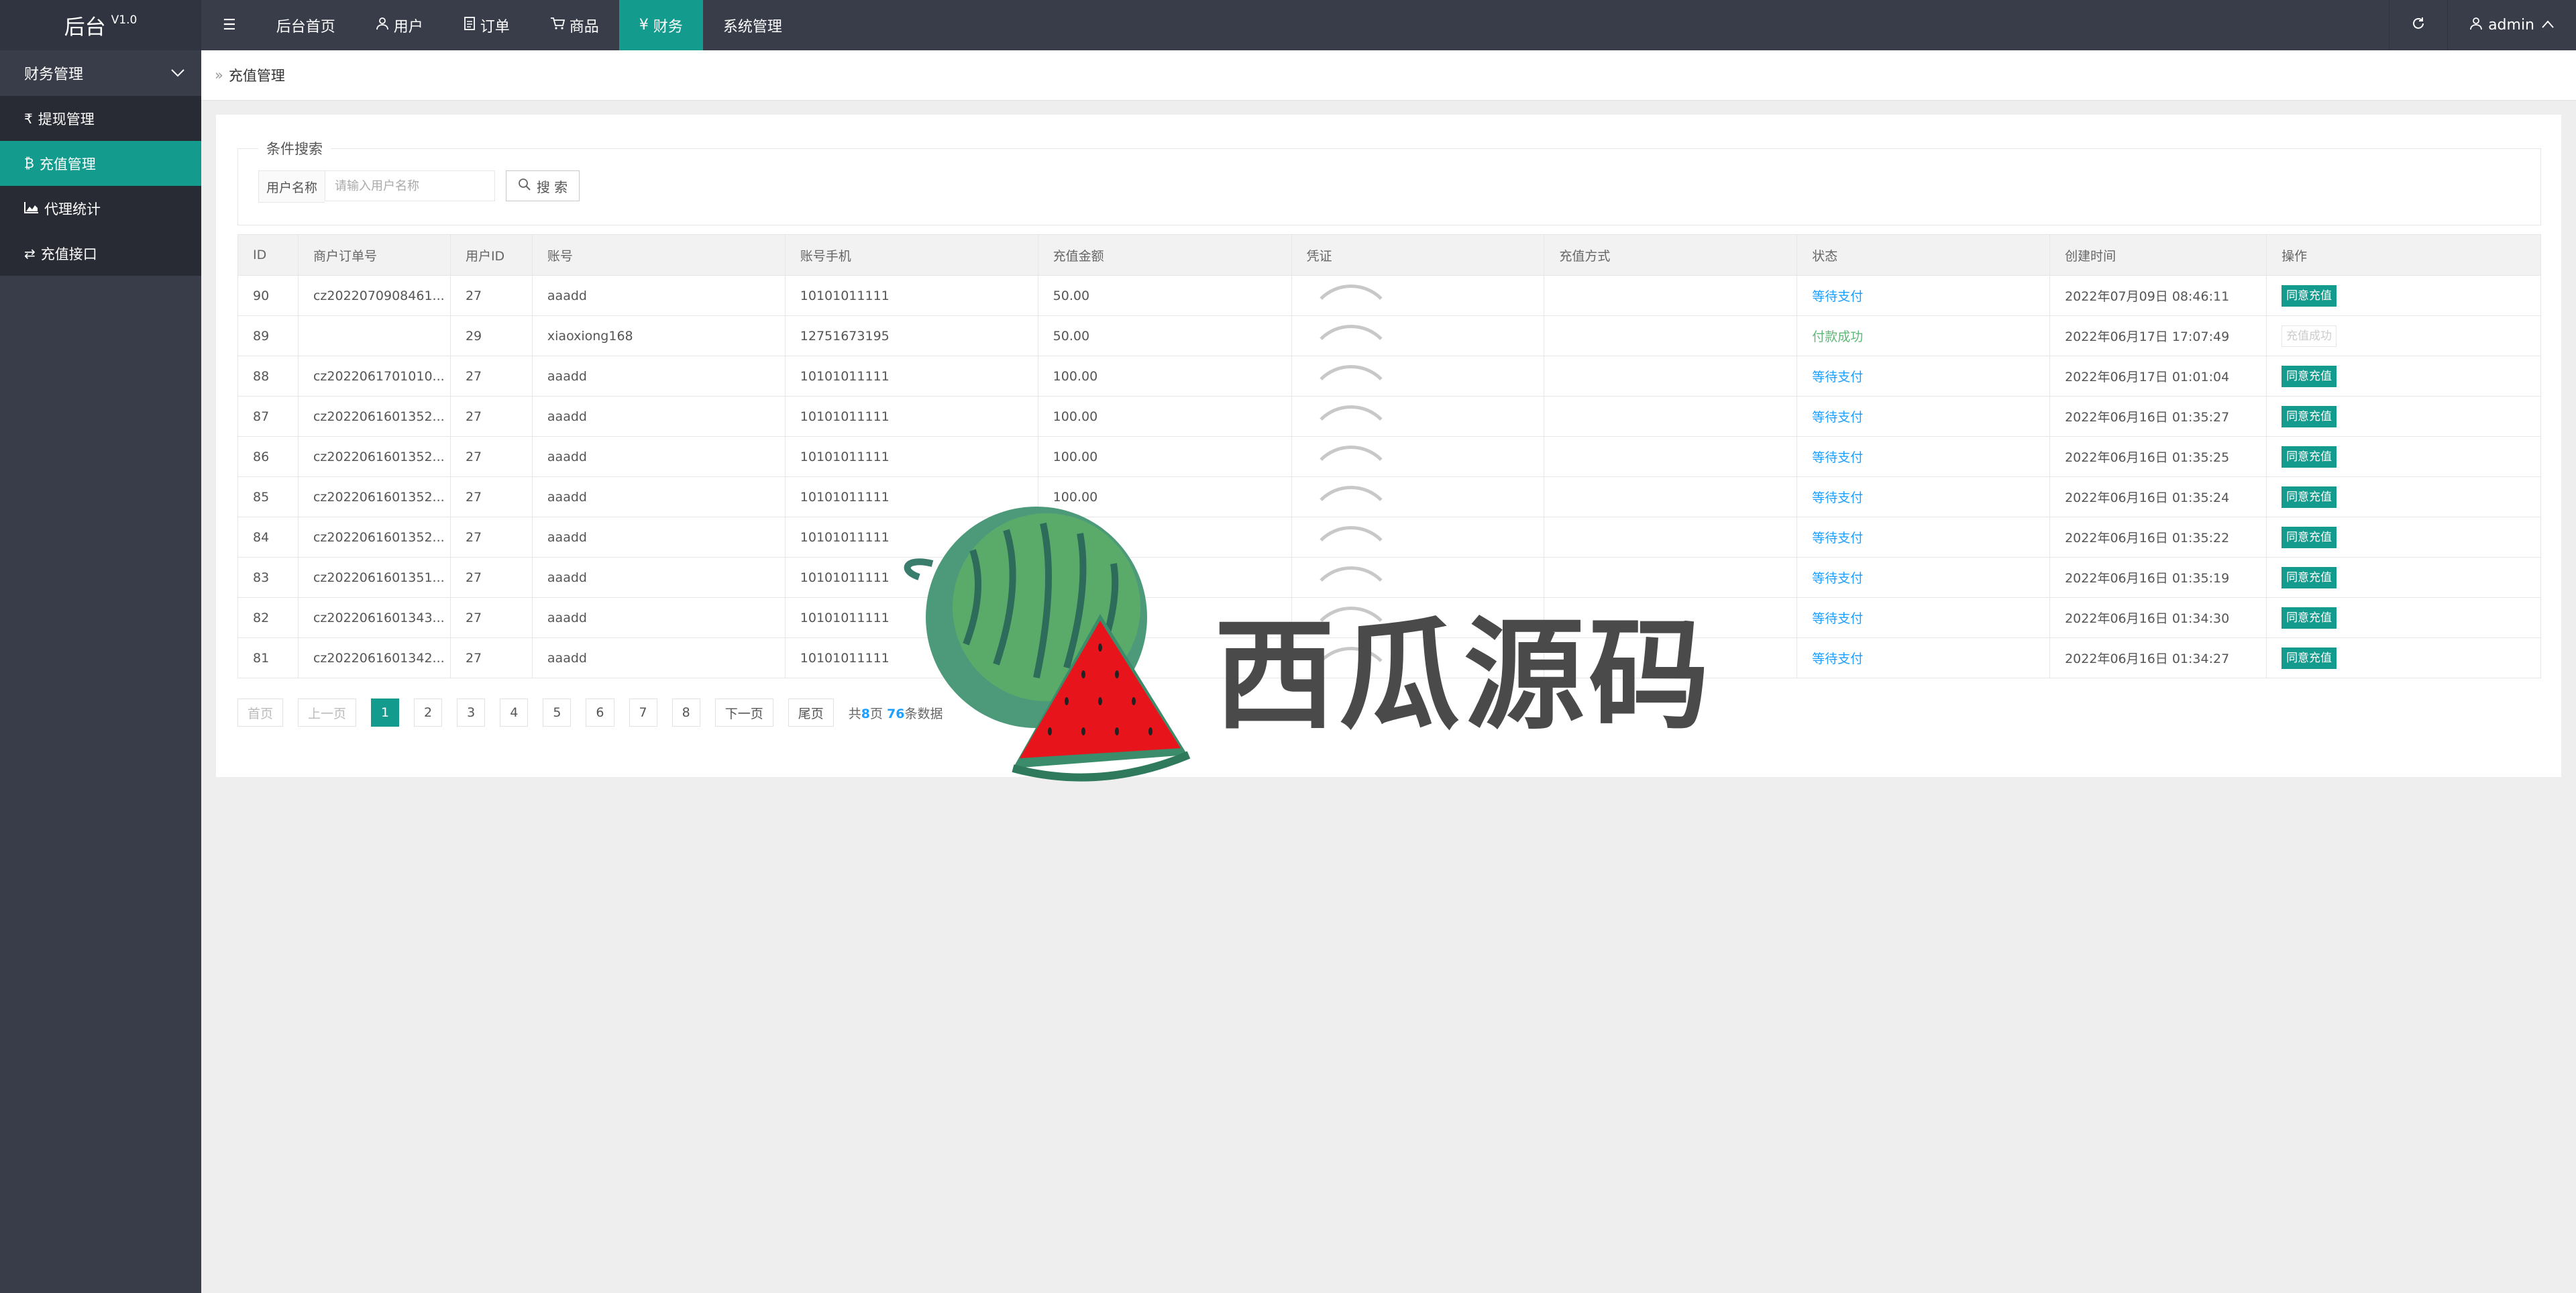 The image size is (2576, 1293). Describe the element at coordinates (1418, 295) in the screenshot. I see `cell-voucher` at that location.